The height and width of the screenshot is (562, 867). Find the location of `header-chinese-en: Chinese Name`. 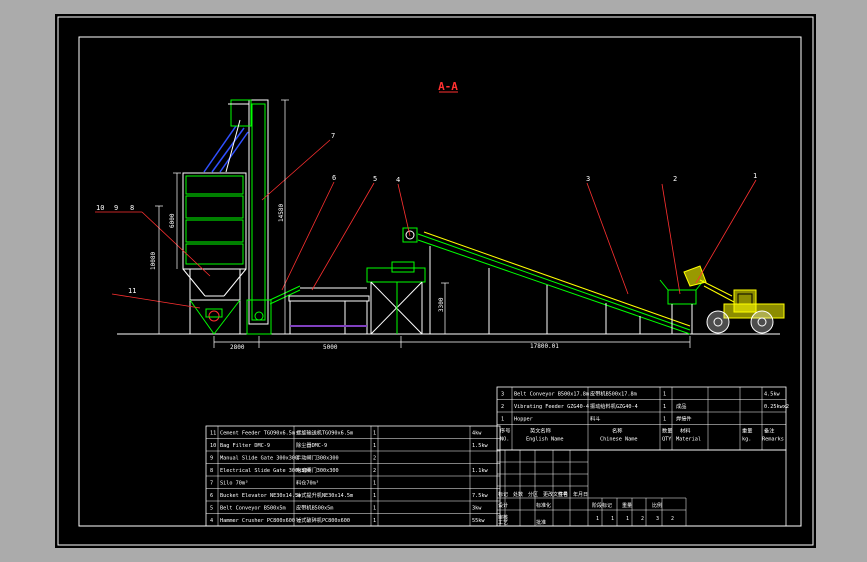

header-chinese-en: Chinese Name is located at coordinates (618, 440).